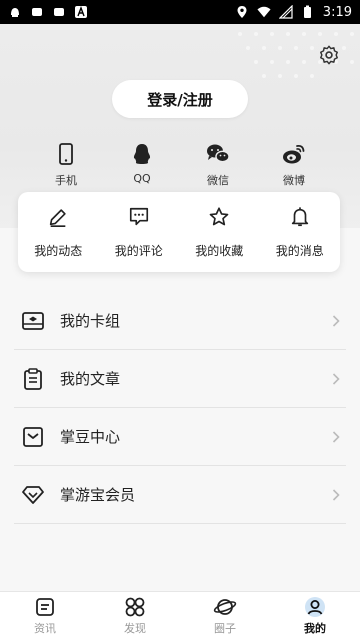 The width and height of the screenshot is (360, 639). Describe the element at coordinates (315, 628) in the screenshot. I see `tab-profile-label: 我的` at that location.